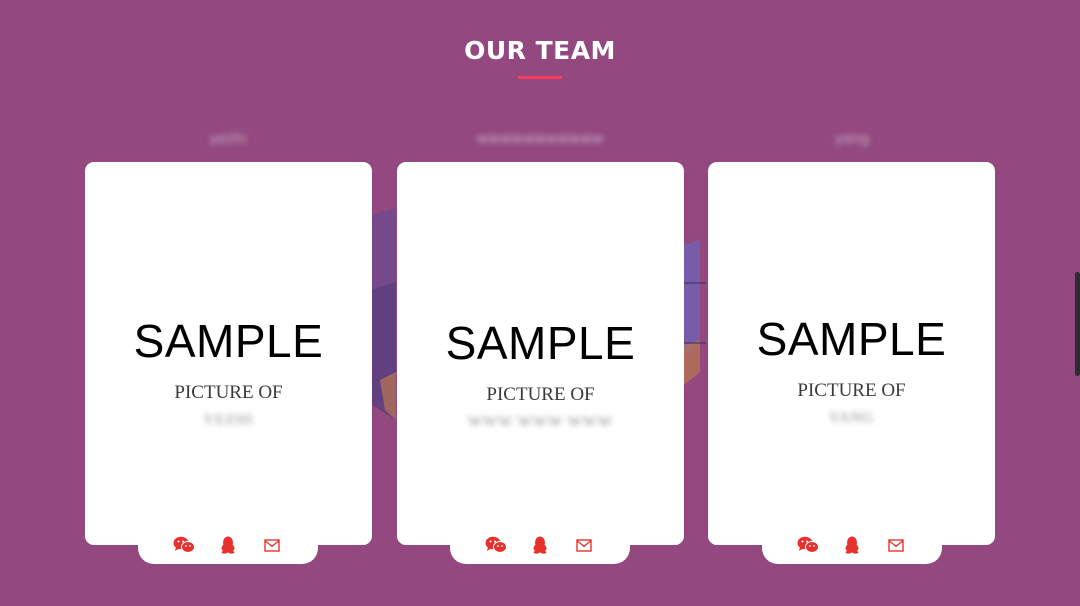 The width and height of the screenshot is (1080, 606). Describe the element at coordinates (228, 139) in the screenshot. I see `member-name: yezhi` at that location.